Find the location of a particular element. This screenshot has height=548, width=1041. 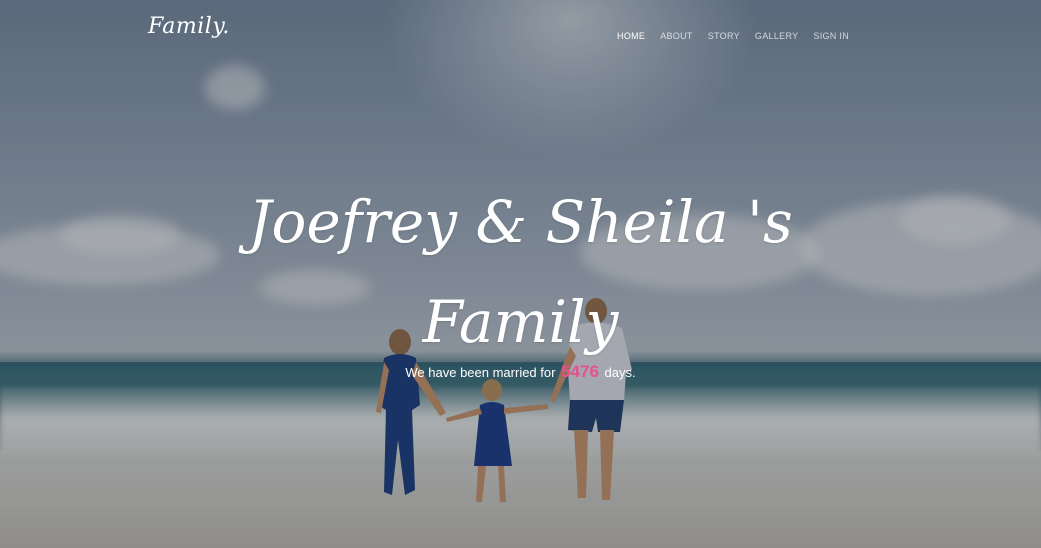

nav-item-gallery: GALLERY is located at coordinates (776, 35).